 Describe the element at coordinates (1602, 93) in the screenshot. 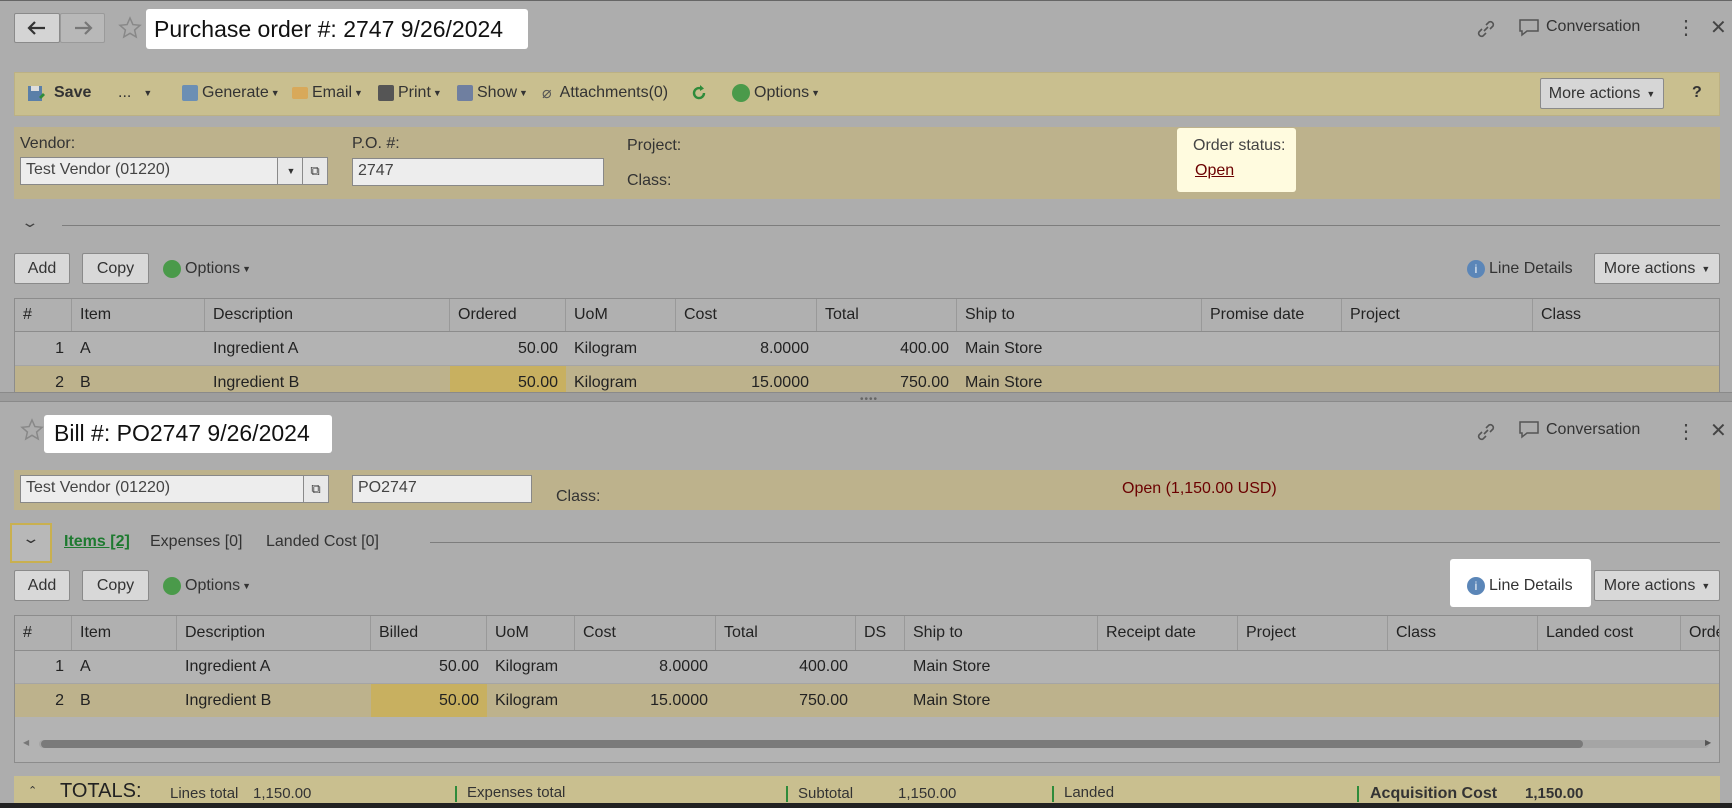

I see `more-actions-button: More actions ▼` at that location.